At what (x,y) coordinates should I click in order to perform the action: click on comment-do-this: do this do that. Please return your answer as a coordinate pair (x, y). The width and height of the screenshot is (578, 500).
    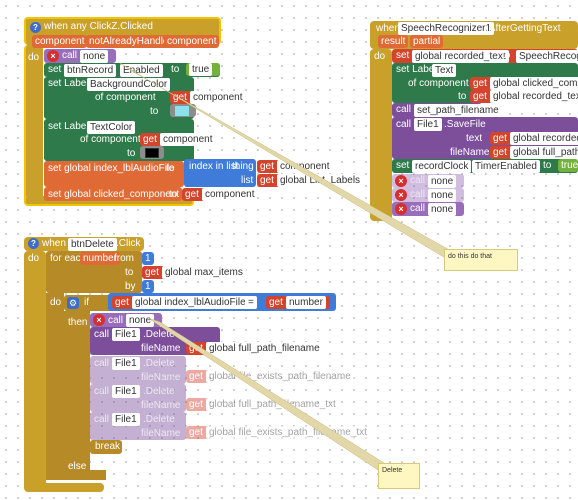
    Looking at the image, I should click on (481, 260).